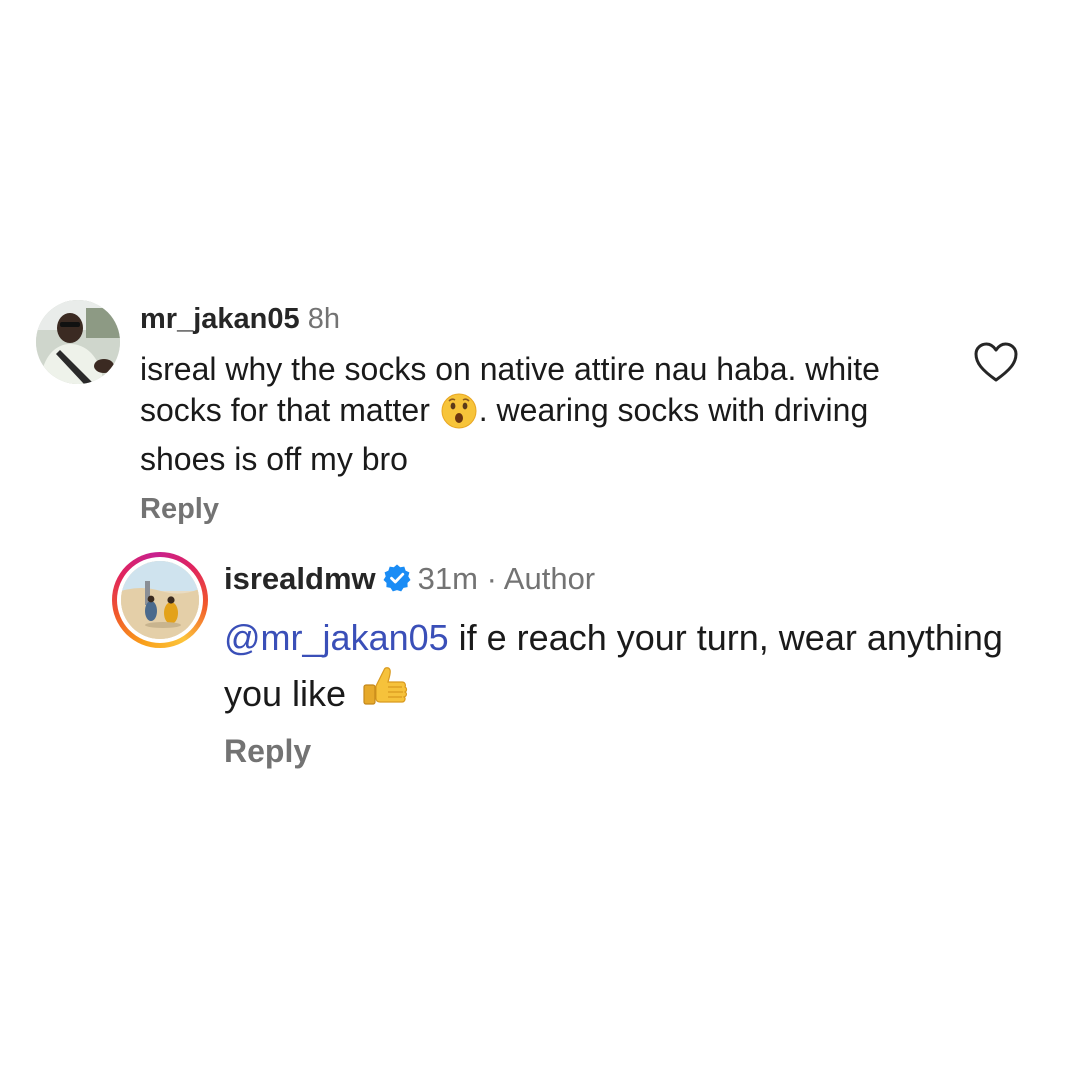  I want to click on story-ring, so click(160, 600).